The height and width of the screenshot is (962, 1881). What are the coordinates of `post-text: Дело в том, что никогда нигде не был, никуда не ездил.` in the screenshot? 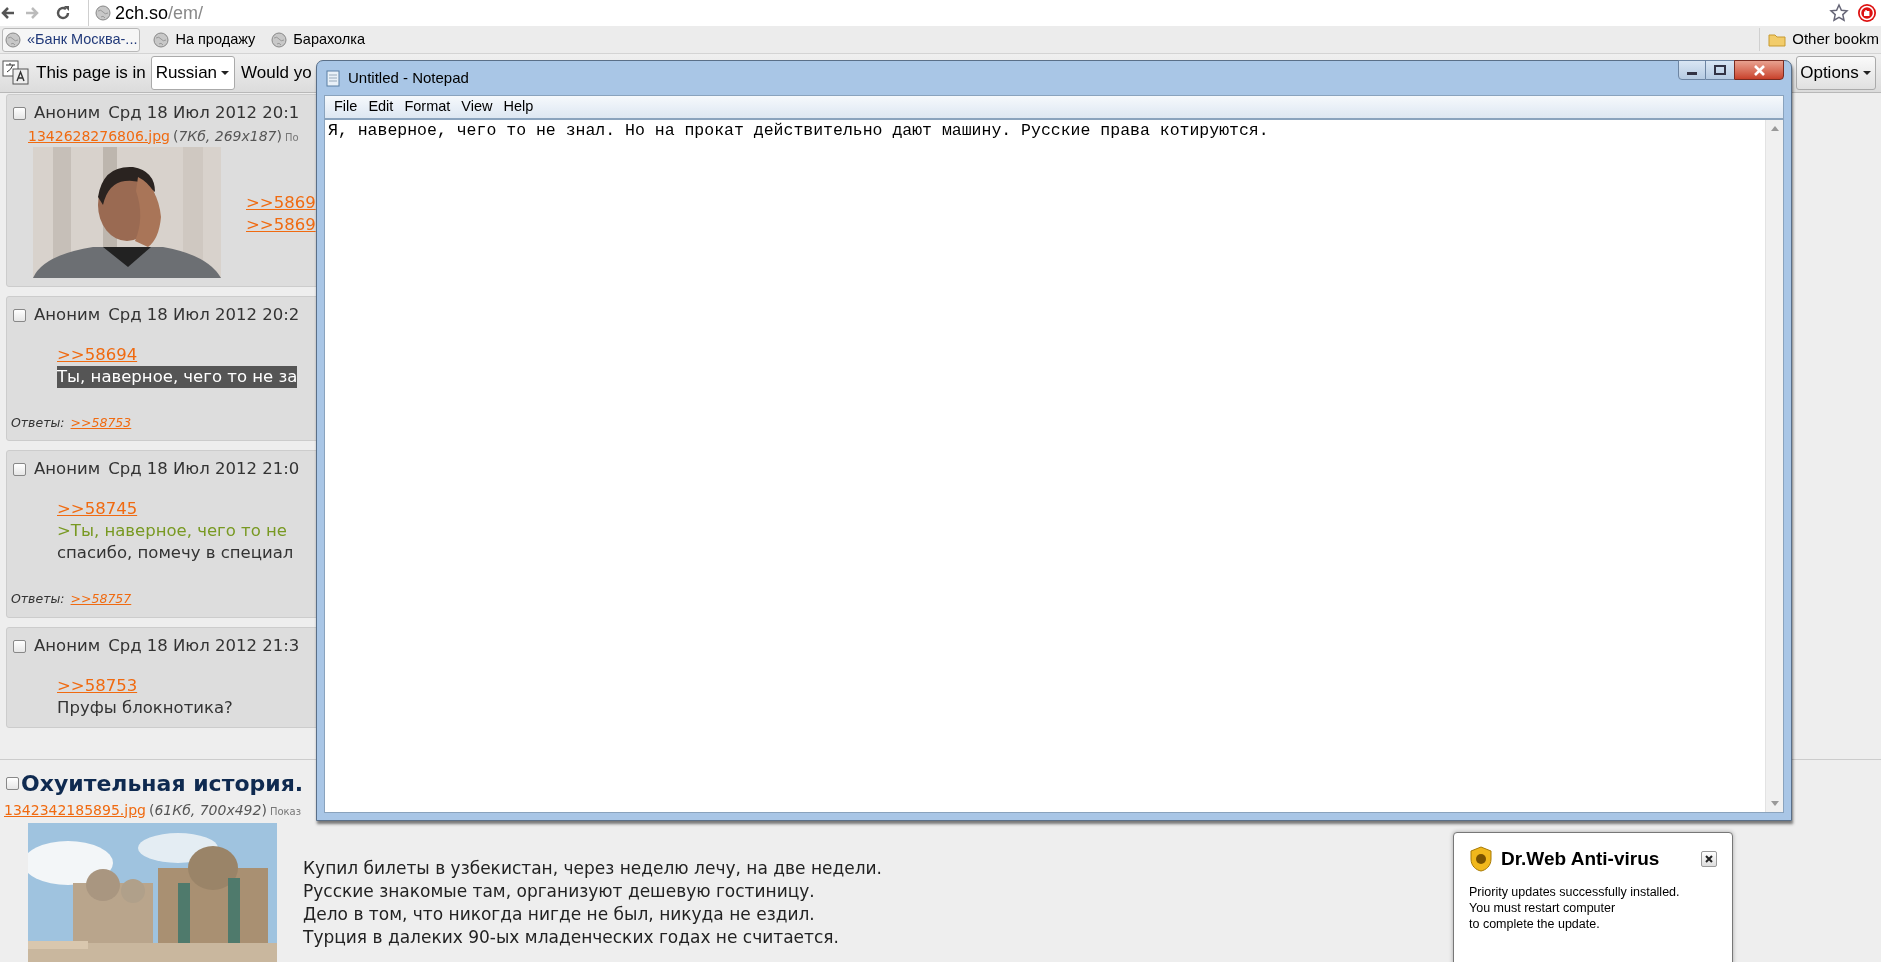 It's located at (559, 914).